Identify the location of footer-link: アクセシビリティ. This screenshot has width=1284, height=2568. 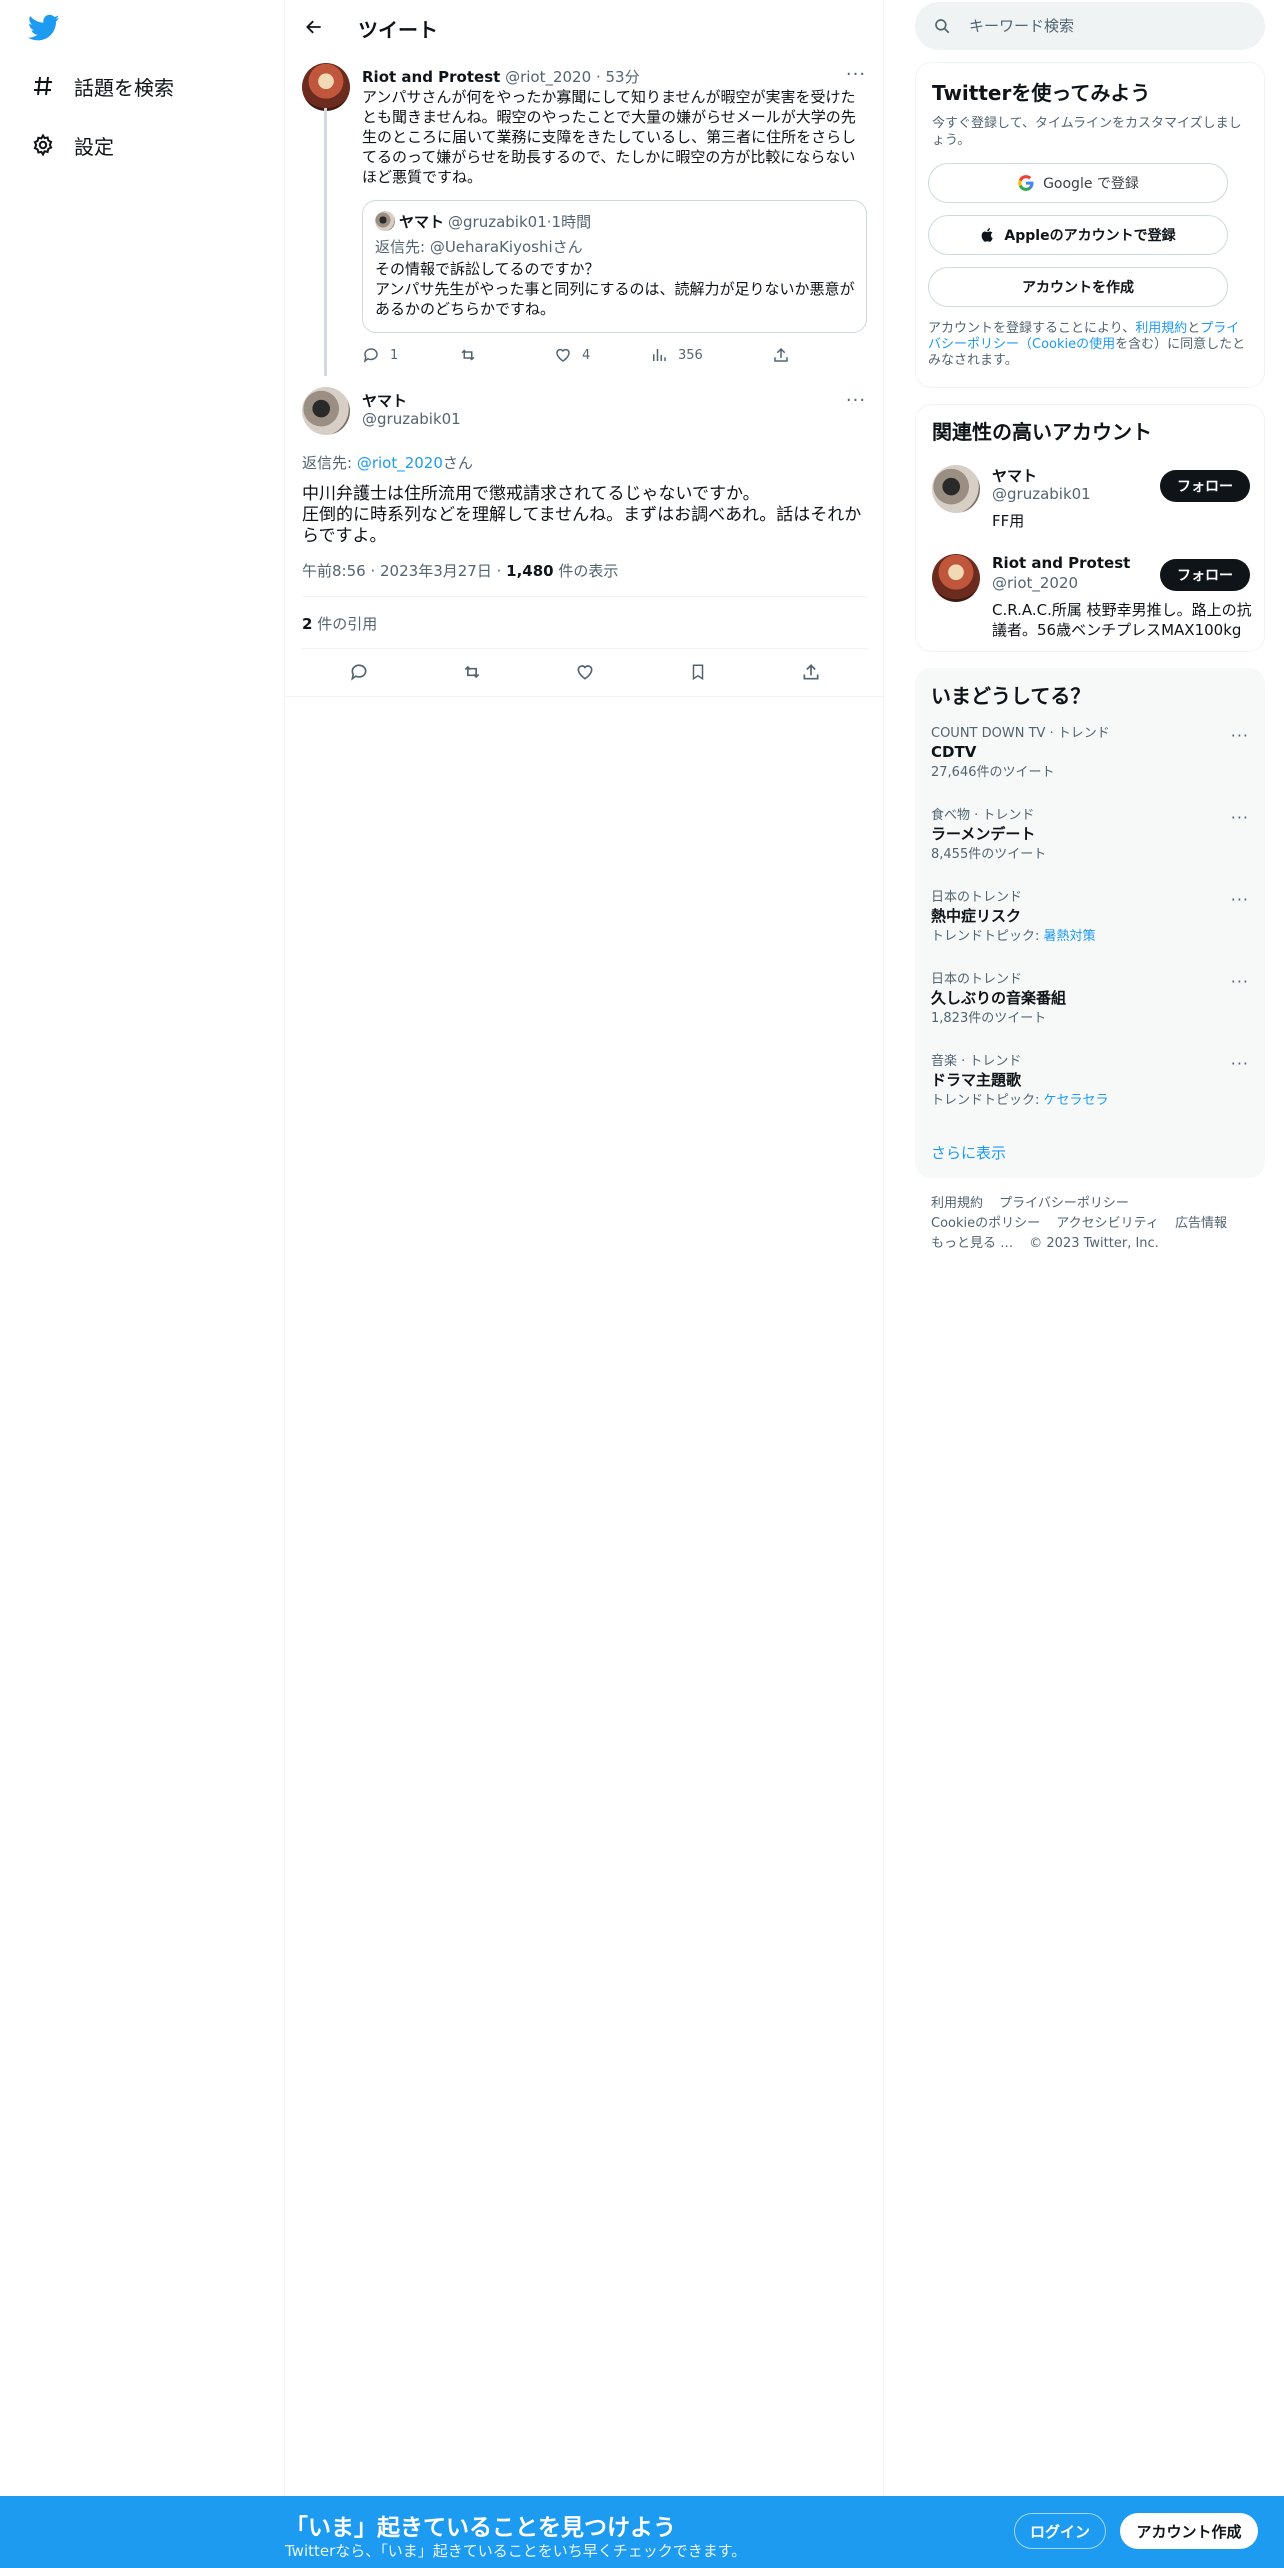
(1107, 1223).